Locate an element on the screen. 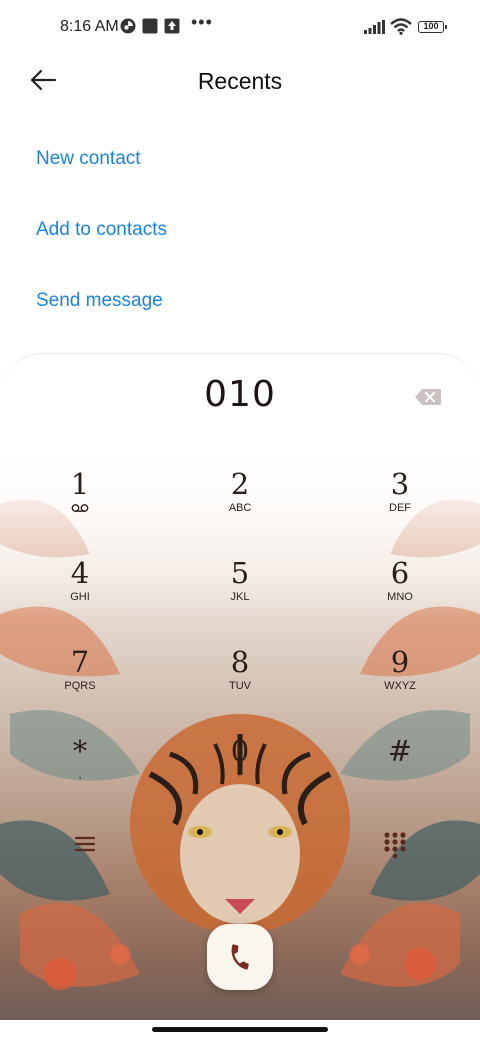 The height and width of the screenshot is (1040, 480). key-0: 0 + is located at coordinates (240, 775).